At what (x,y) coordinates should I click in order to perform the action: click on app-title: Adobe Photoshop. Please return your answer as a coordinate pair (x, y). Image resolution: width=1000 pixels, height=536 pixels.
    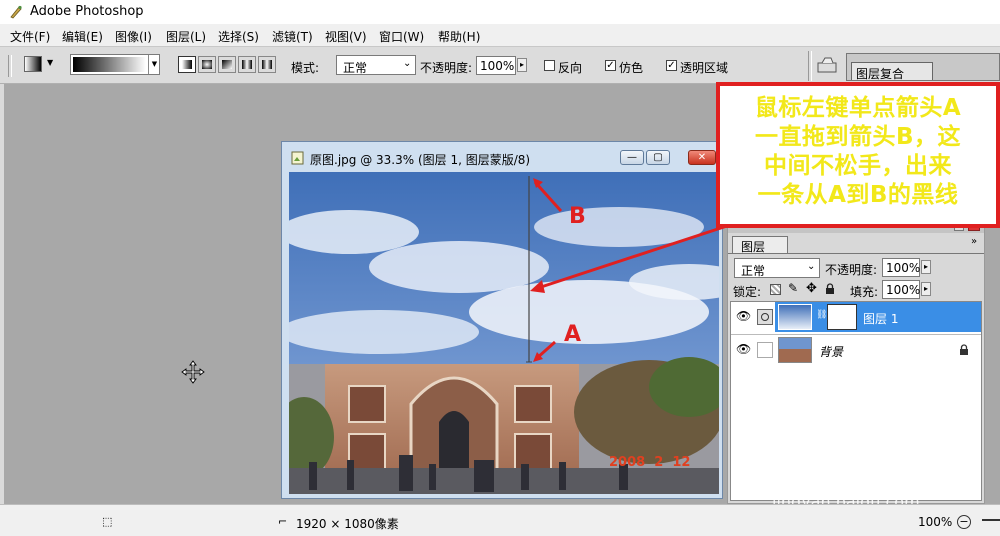
    Looking at the image, I should click on (87, 11).